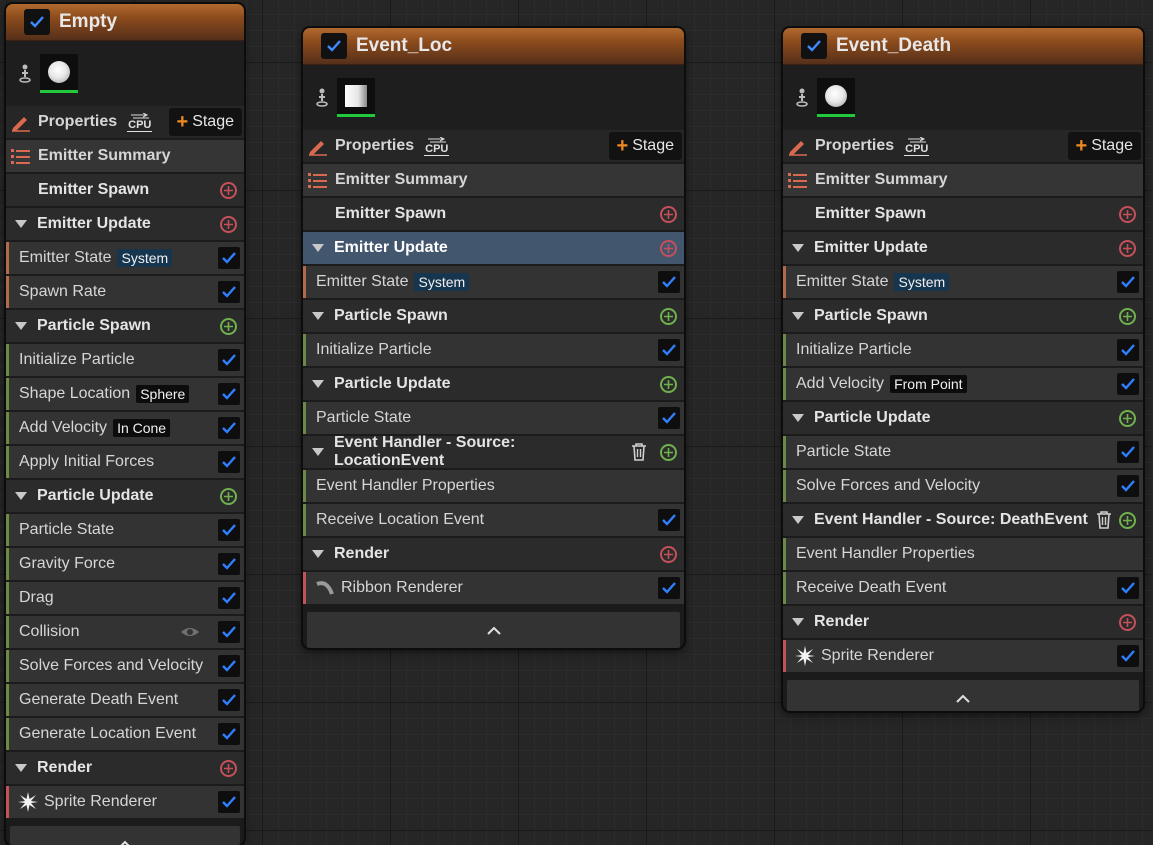 Image resolution: width=1153 pixels, height=845 pixels. What do you see at coordinates (963, 554) in the screenshot?
I see `module-event-handler-properties: Event Handler Properties` at bounding box center [963, 554].